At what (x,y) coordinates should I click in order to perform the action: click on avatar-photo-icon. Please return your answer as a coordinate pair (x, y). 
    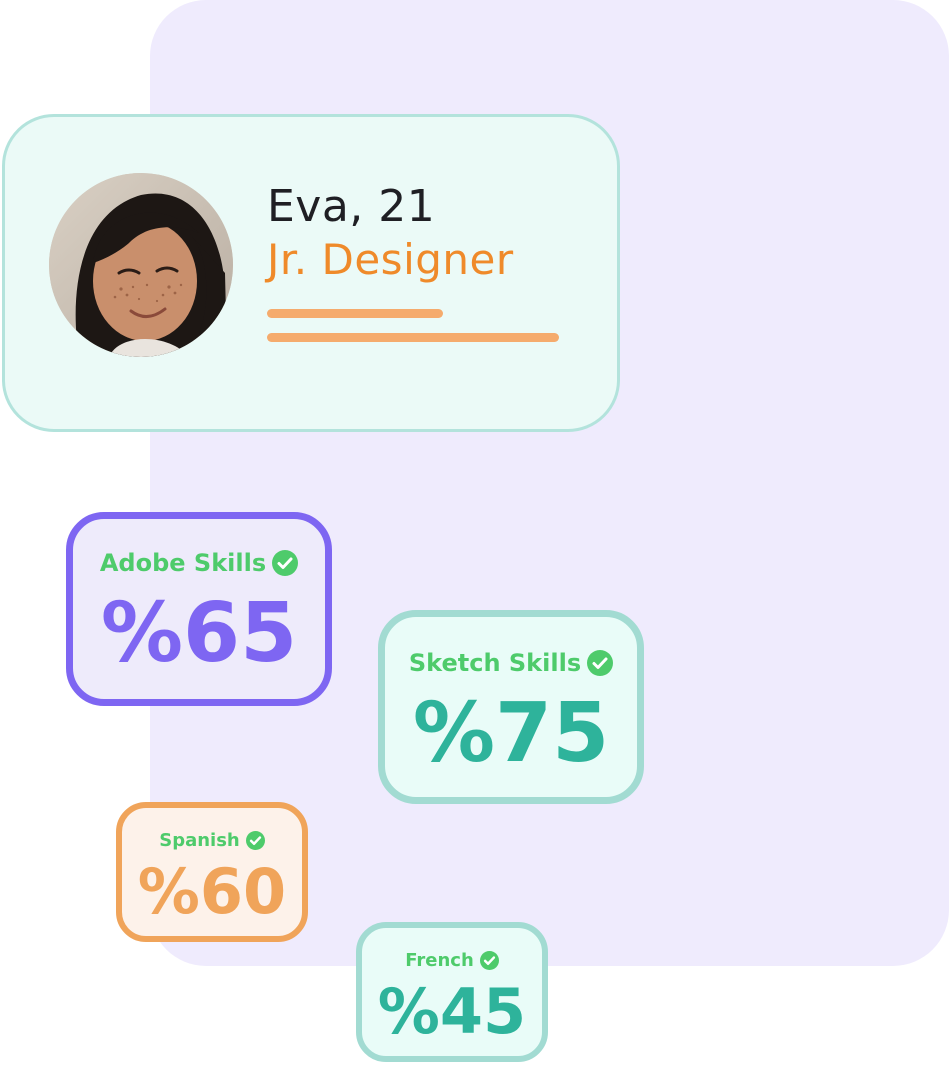
    Looking at the image, I should click on (141, 265).